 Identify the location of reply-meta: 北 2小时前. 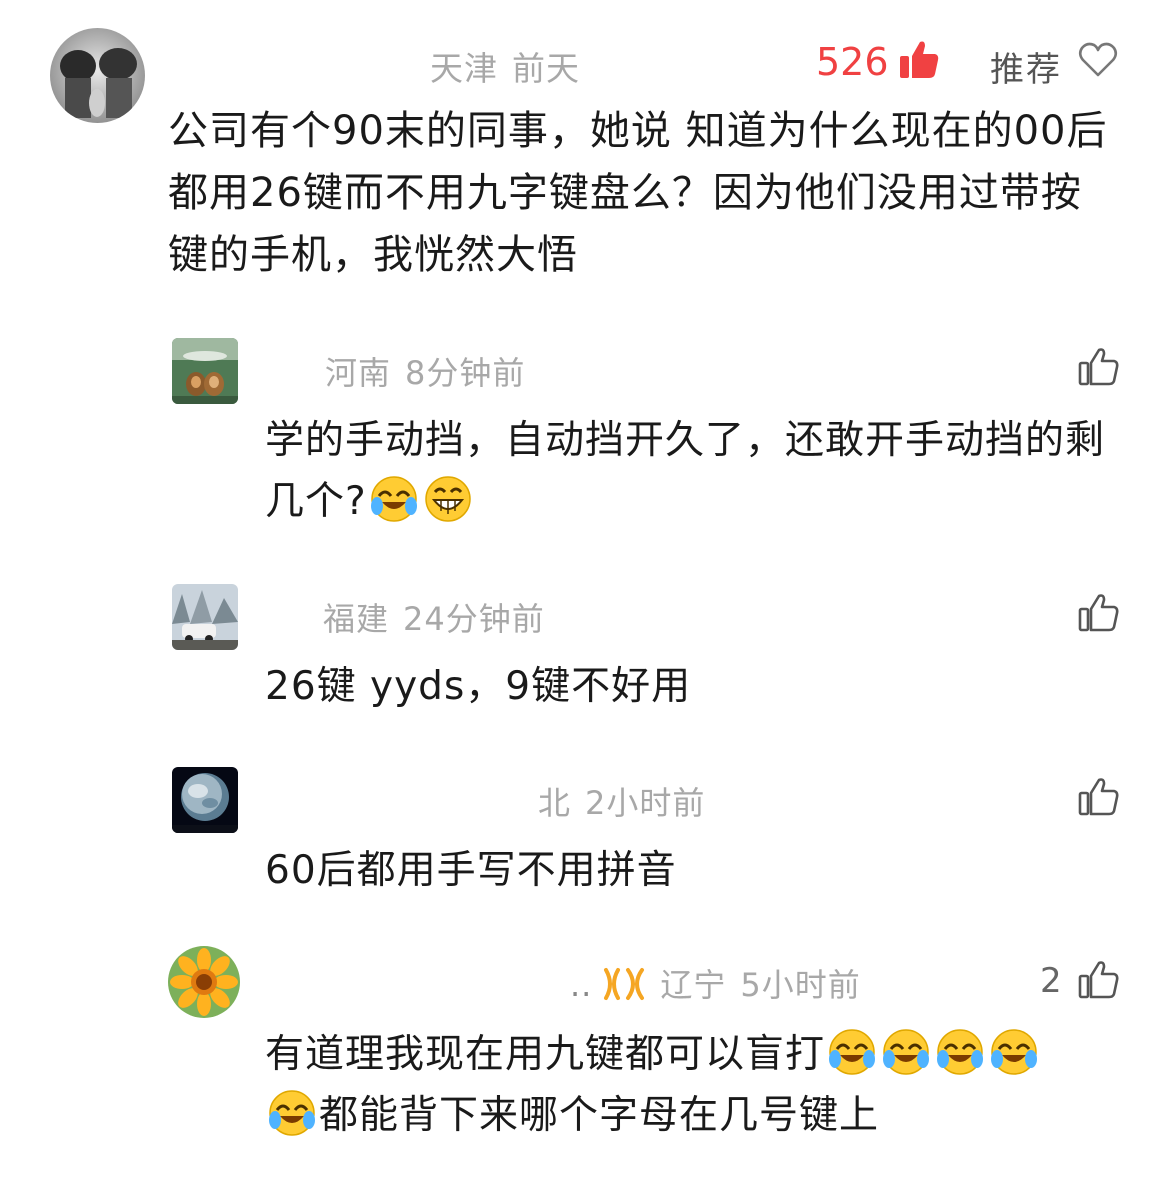
(621, 801).